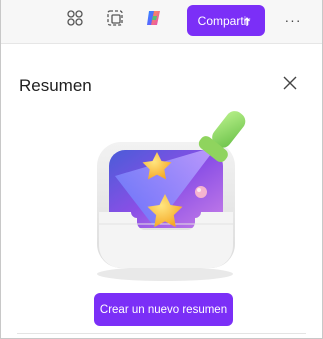 The image size is (323, 339). I want to click on share-caret-icon, so click(247, 21).